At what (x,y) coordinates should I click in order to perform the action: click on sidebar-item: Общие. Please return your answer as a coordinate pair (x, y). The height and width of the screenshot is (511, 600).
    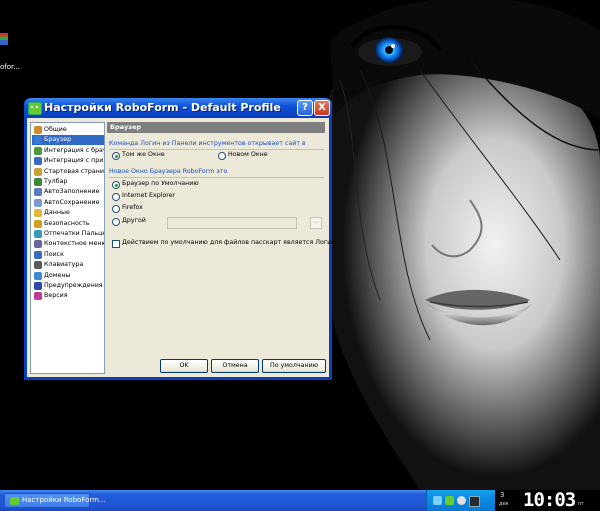
    Looking at the image, I should click on (68, 130).